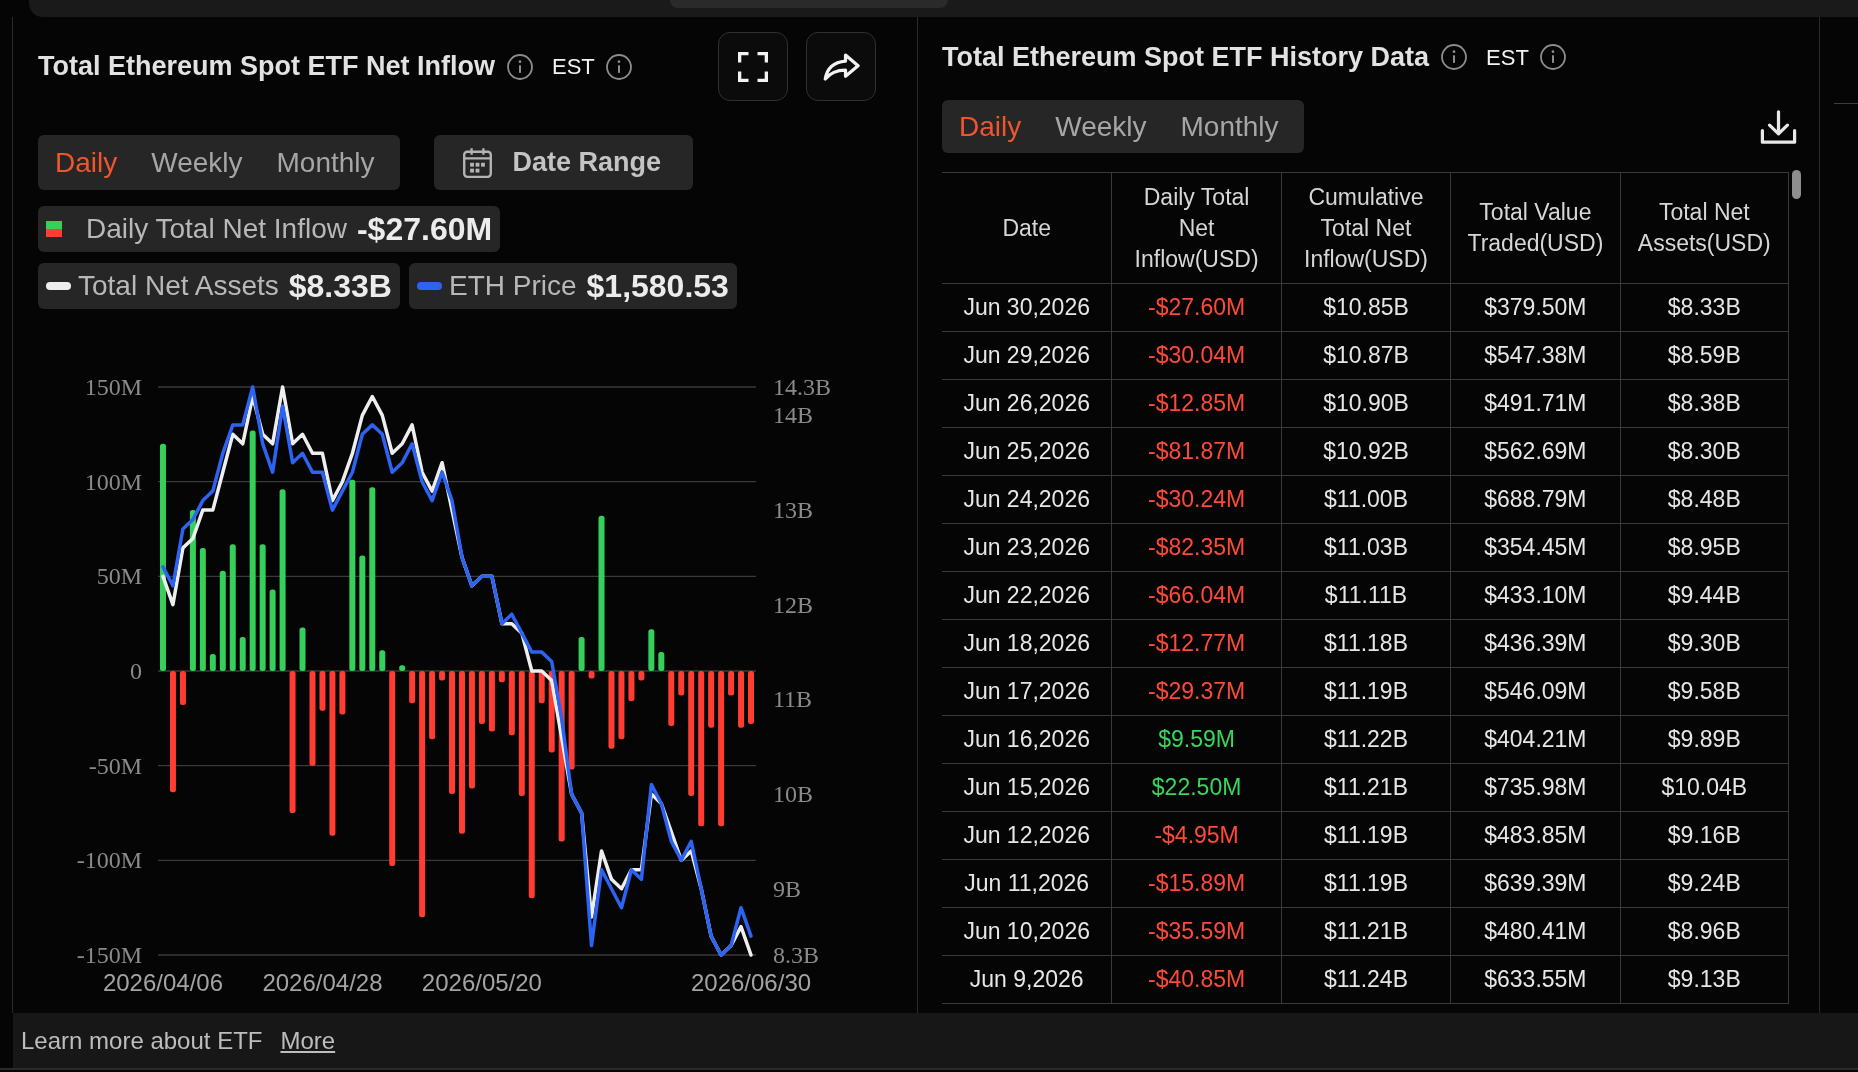  Describe the element at coordinates (1196, 883) in the screenshot. I see `table-cell: -$15.89M` at that location.